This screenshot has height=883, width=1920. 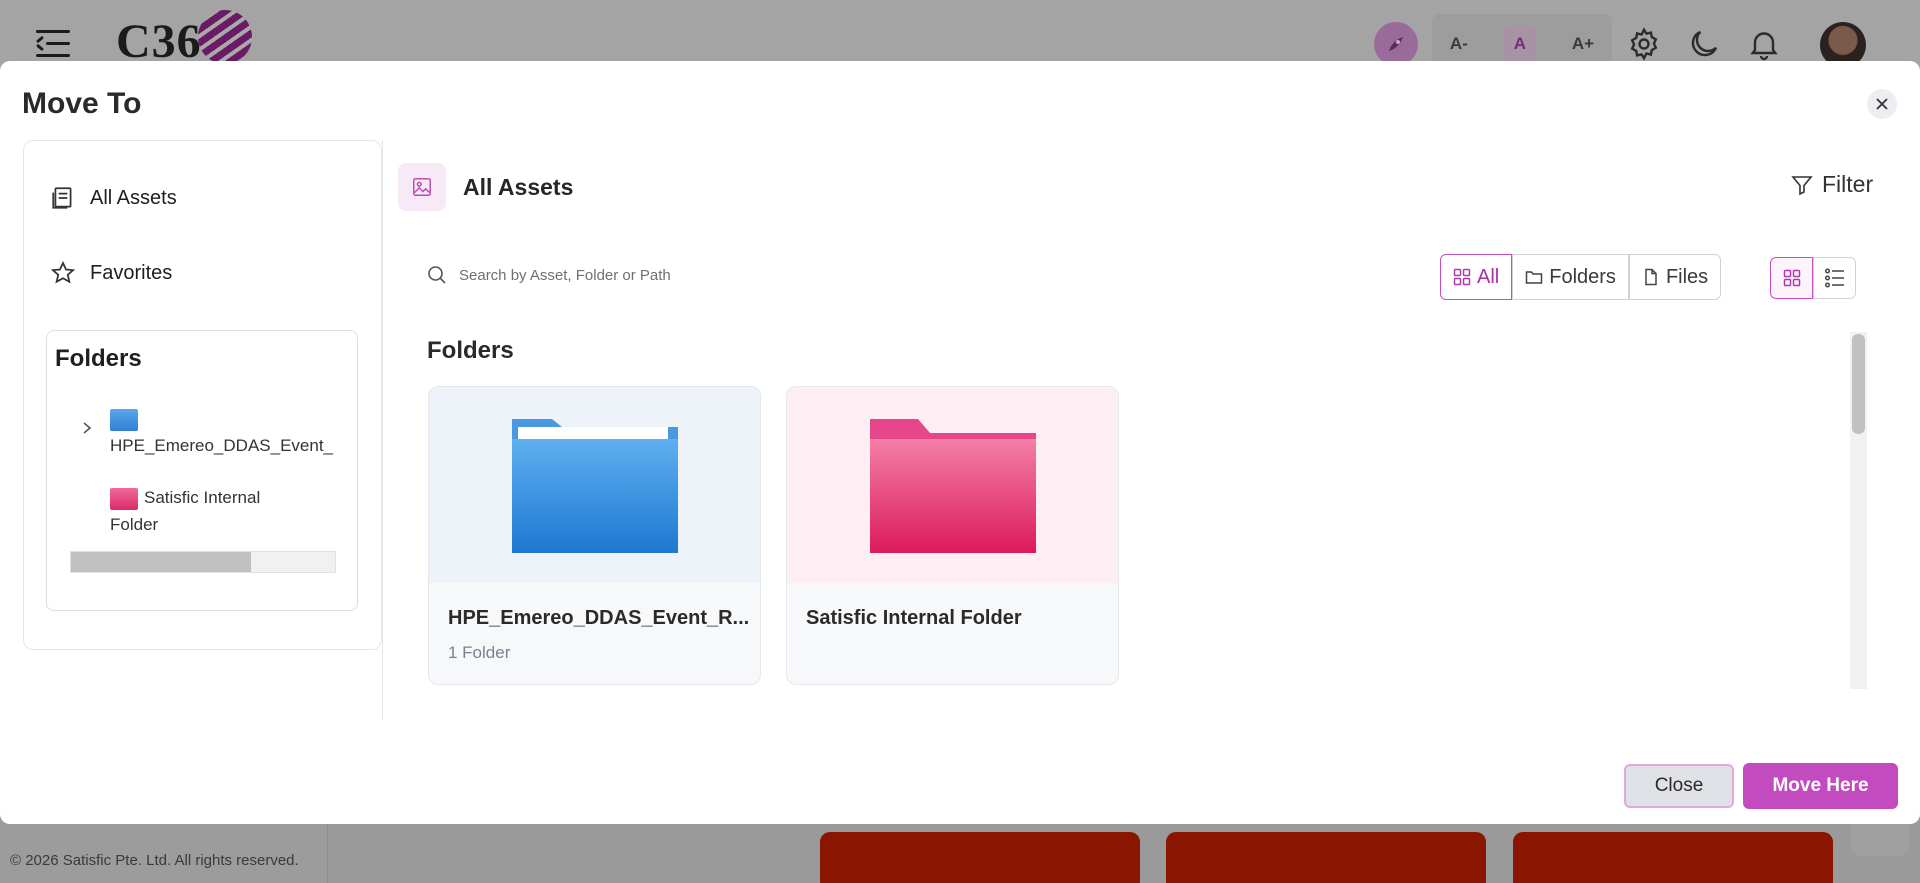 I want to click on type-filter-segment: All Folders Files, so click(x=1581, y=277).